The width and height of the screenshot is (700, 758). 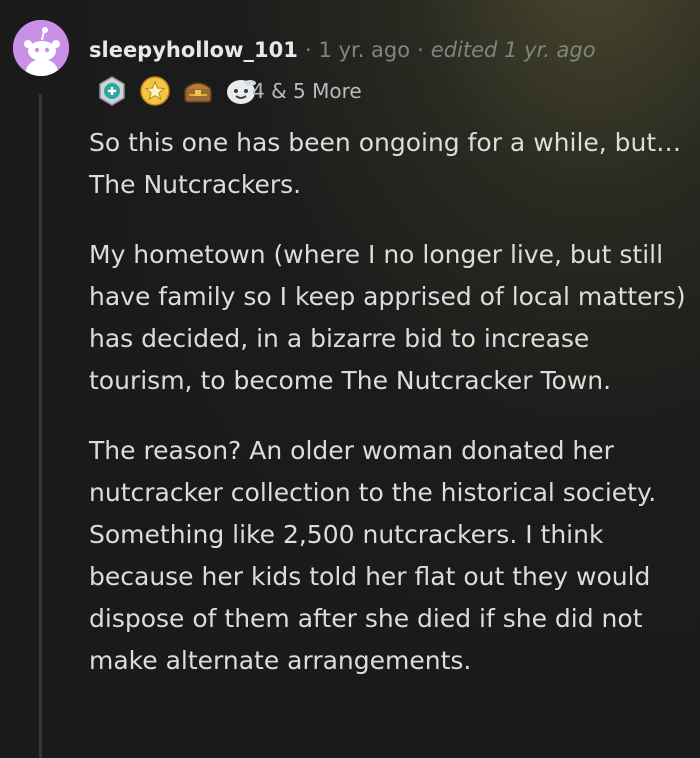 I want to click on avatar, so click(x=41, y=48).